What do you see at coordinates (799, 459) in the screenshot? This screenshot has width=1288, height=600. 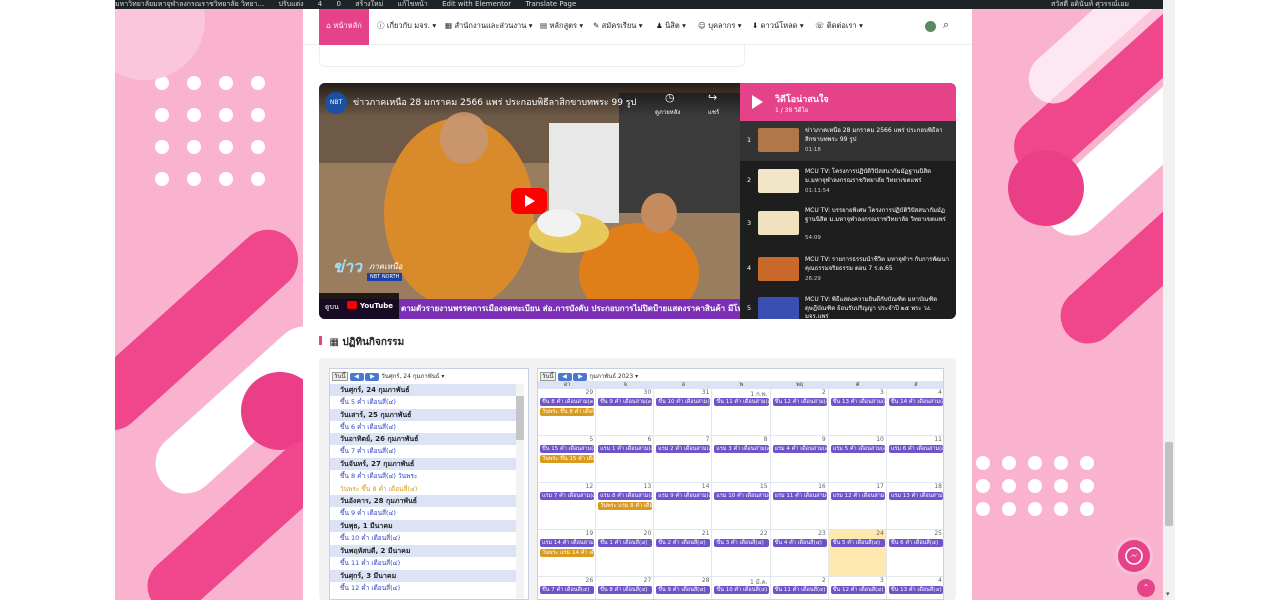 I see `calendar-cell: 9` at bounding box center [799, 459].